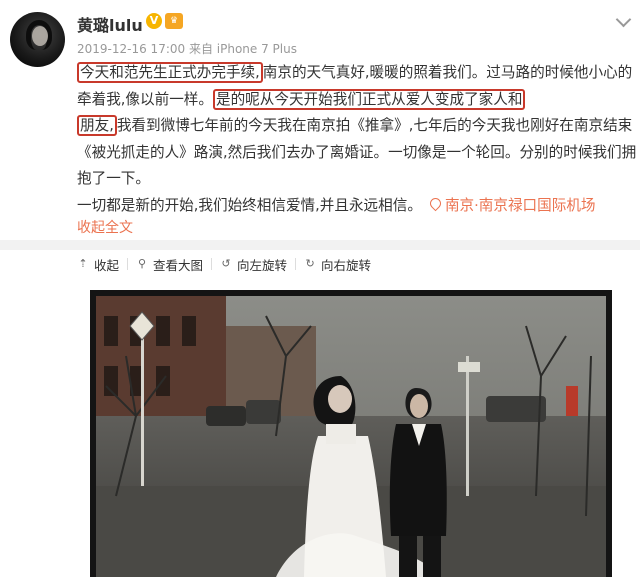 This screenshot has width=640, height=577. I want to click on image-toolbar: ⇡ 收起 ⚲ 查看大图 ↺ 向左旋转 ↻ 向右旋转, so click(224, 264).